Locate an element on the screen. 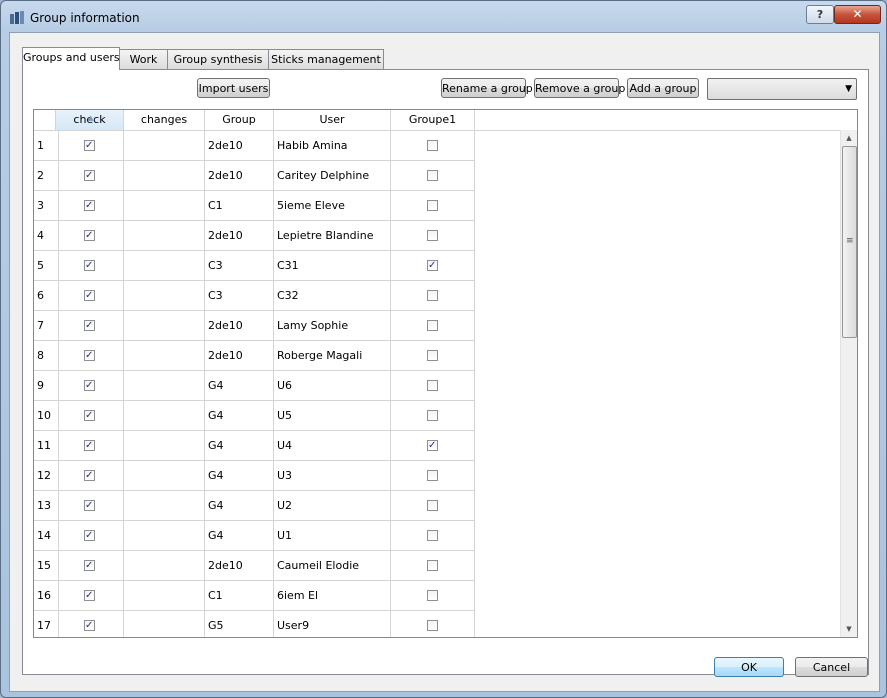 The height and width of the screenshot is (698, 887). user-cell: Caumeil Elodie is located at coordinates (332, 566).